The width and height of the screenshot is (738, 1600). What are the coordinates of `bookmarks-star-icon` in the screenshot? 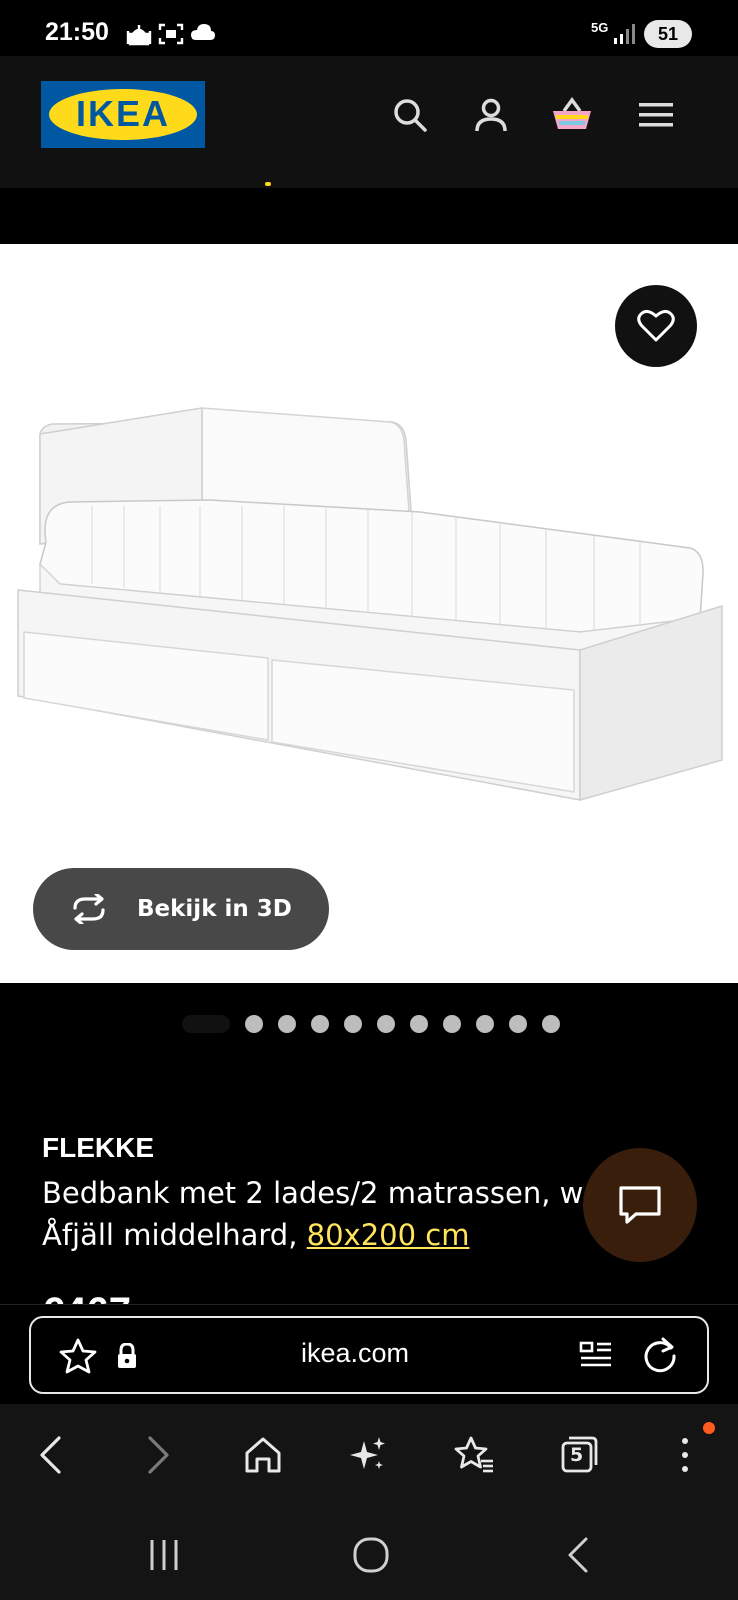 It's located at (473, 1454).